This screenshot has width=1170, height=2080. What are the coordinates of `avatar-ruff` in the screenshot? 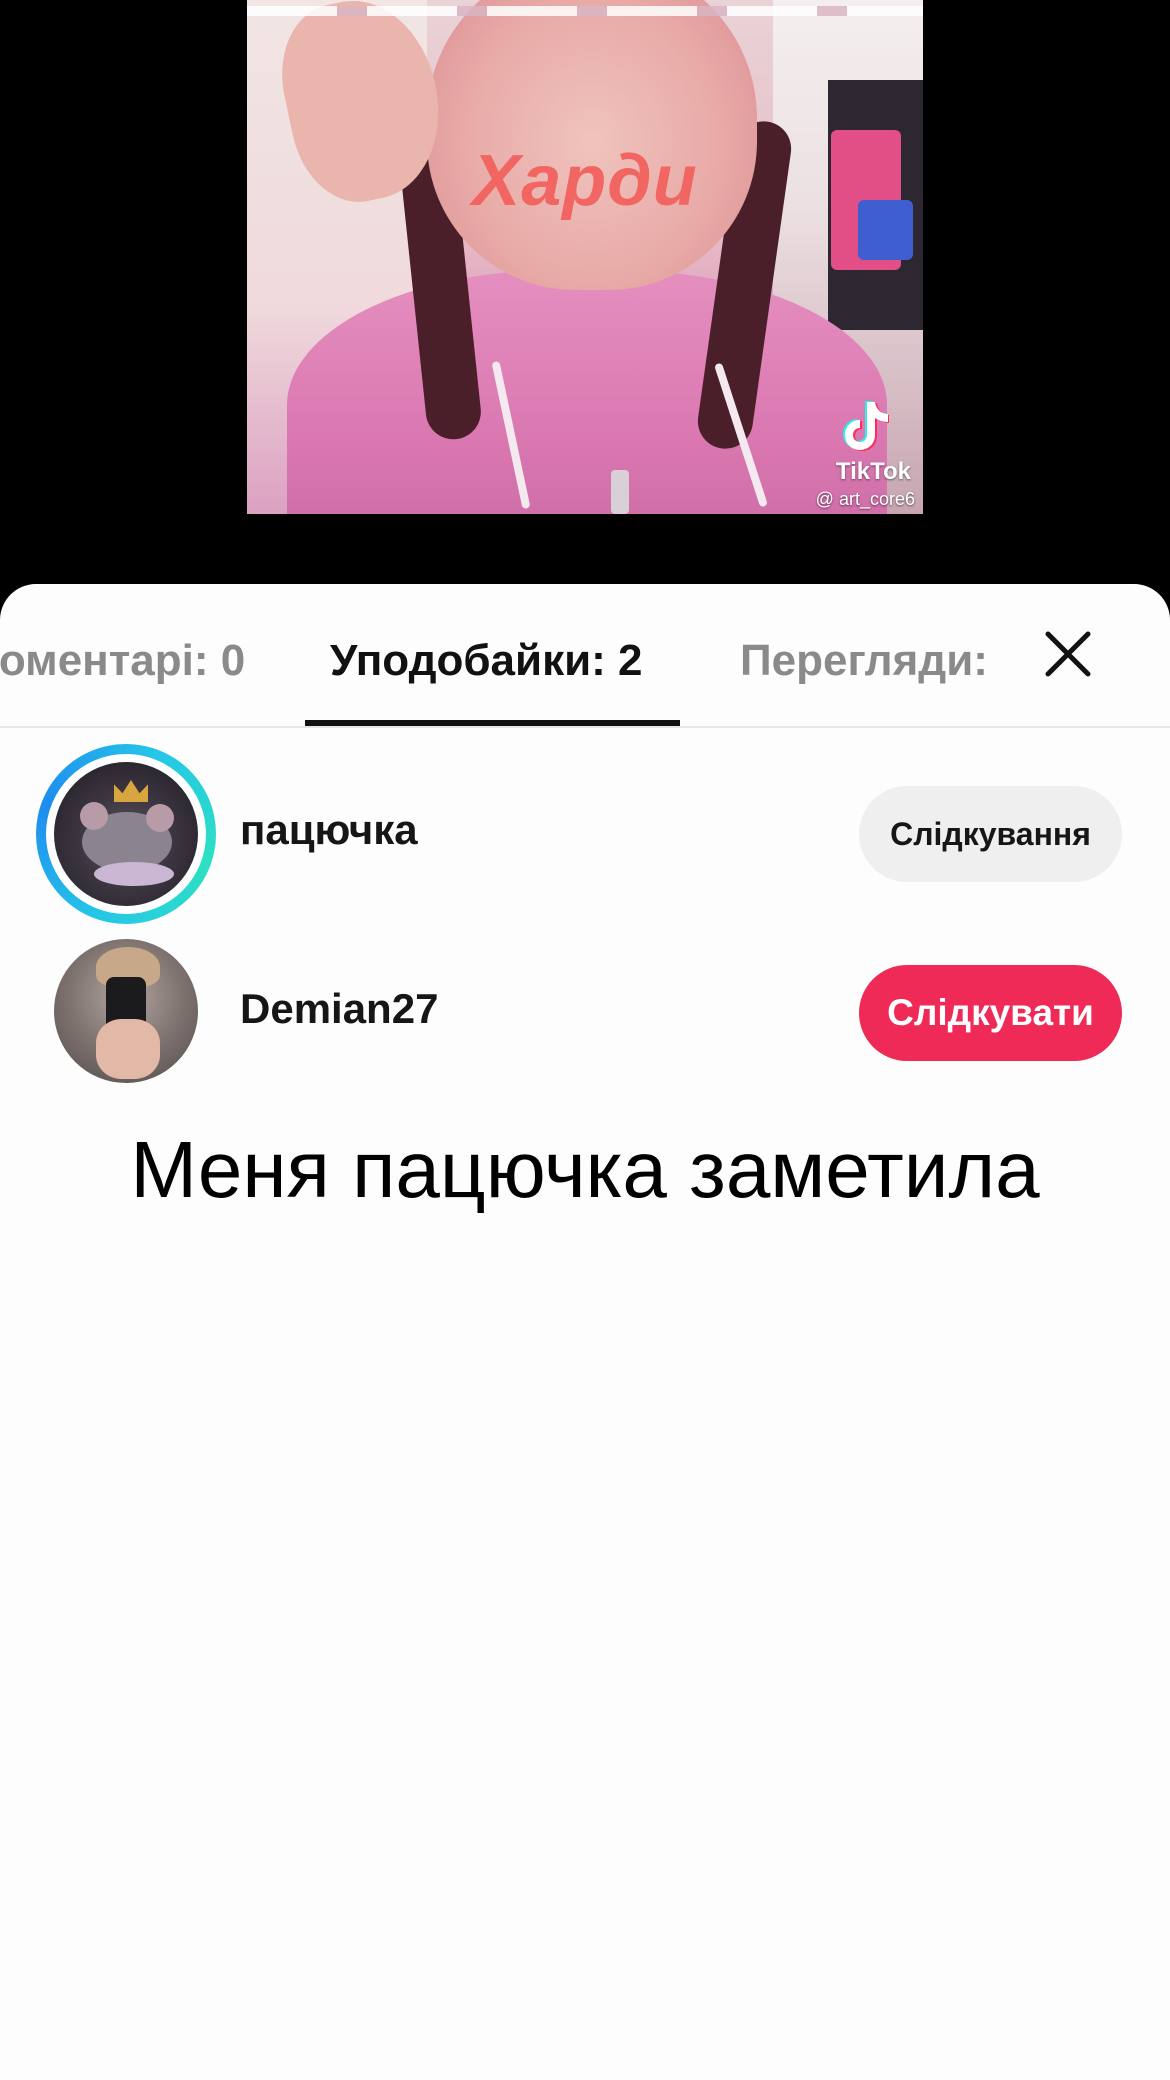 It's located at (134, 874).